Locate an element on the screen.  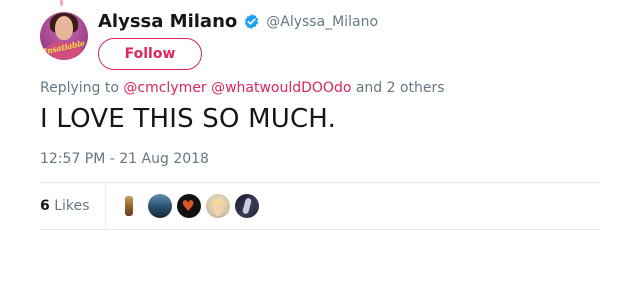
author-header: Alyssa Milano @Alyssa_Milano is located at coordinates (238, 21).